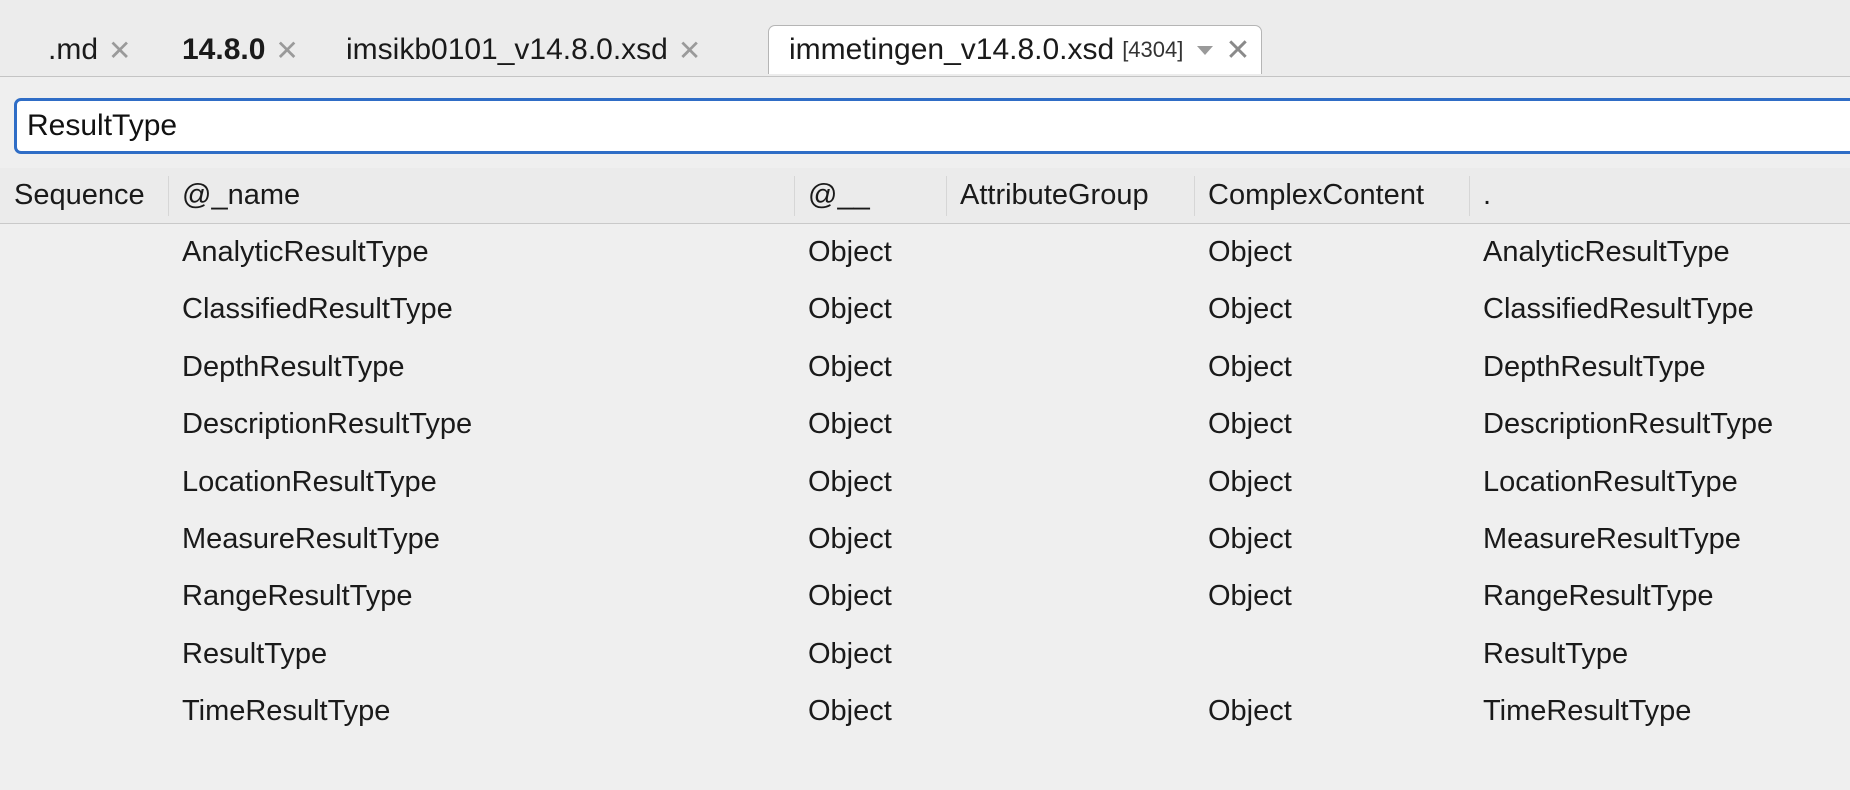 The width and height of the screenshot is (1850, 790). I want to click on column-header-at: @__, so click(839, 195).